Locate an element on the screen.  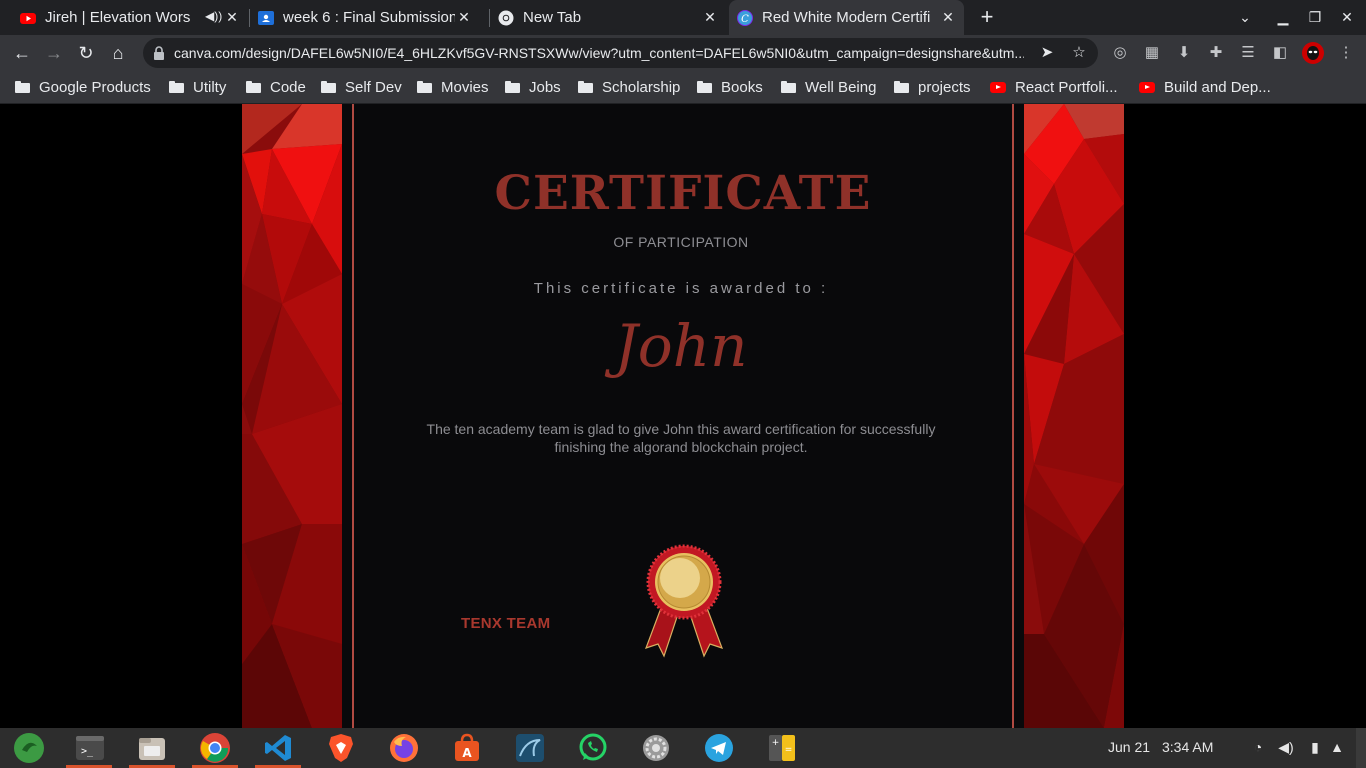
svg-text: C is located at coordinates (745, 19).